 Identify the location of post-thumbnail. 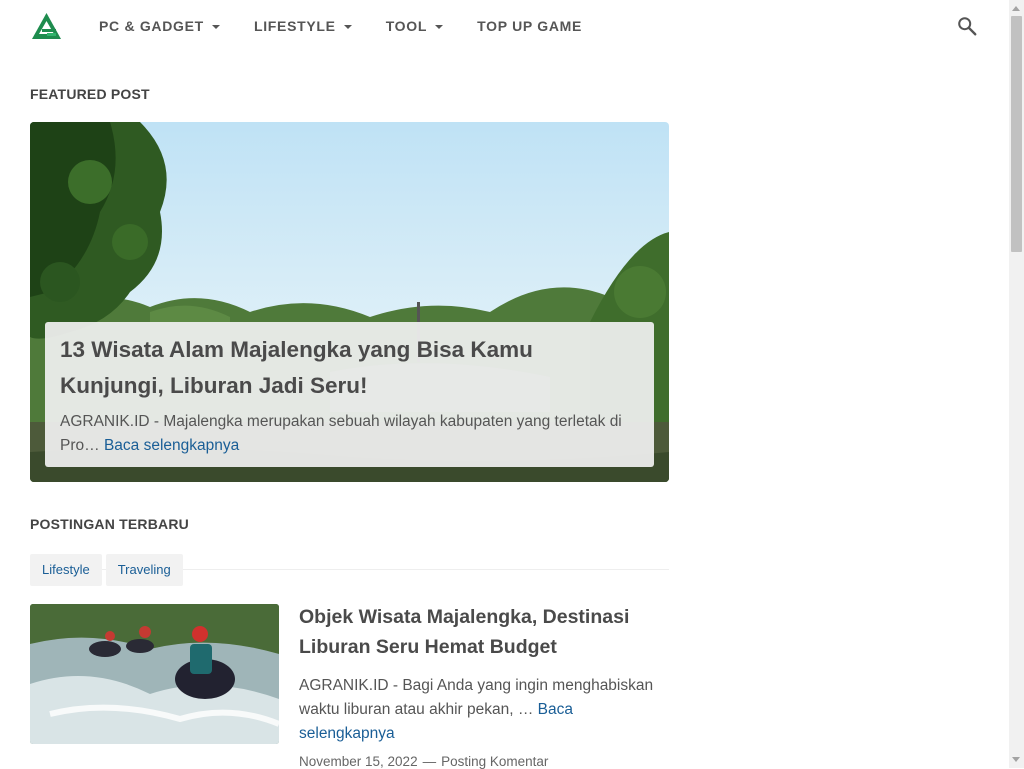
(154, 674).